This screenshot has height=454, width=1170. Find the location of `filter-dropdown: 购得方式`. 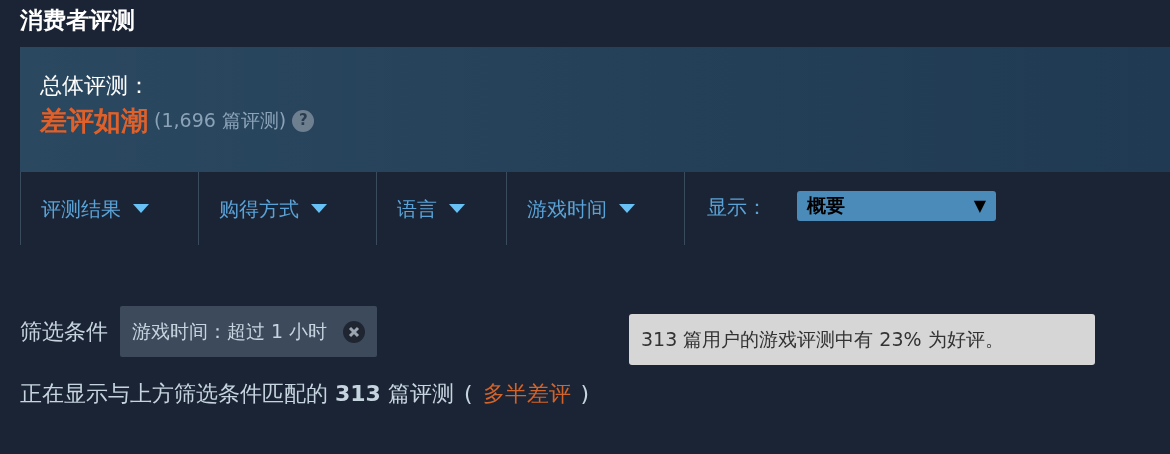

filter-dropdown: 购得方式 is located at coordinates (287, 208).